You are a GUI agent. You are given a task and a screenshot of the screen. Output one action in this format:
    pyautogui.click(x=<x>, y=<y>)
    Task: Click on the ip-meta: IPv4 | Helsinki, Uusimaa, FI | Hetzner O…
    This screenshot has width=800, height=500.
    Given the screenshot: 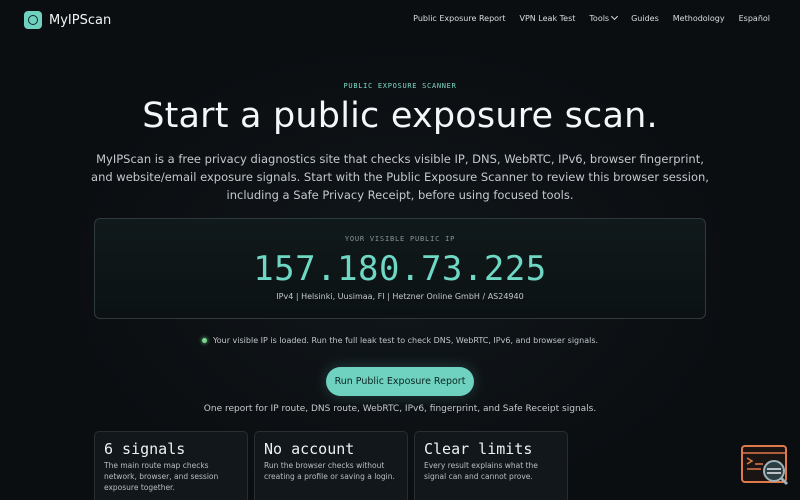 What is the action you would take?
    pyautogui.click(x=400, y=296)
    